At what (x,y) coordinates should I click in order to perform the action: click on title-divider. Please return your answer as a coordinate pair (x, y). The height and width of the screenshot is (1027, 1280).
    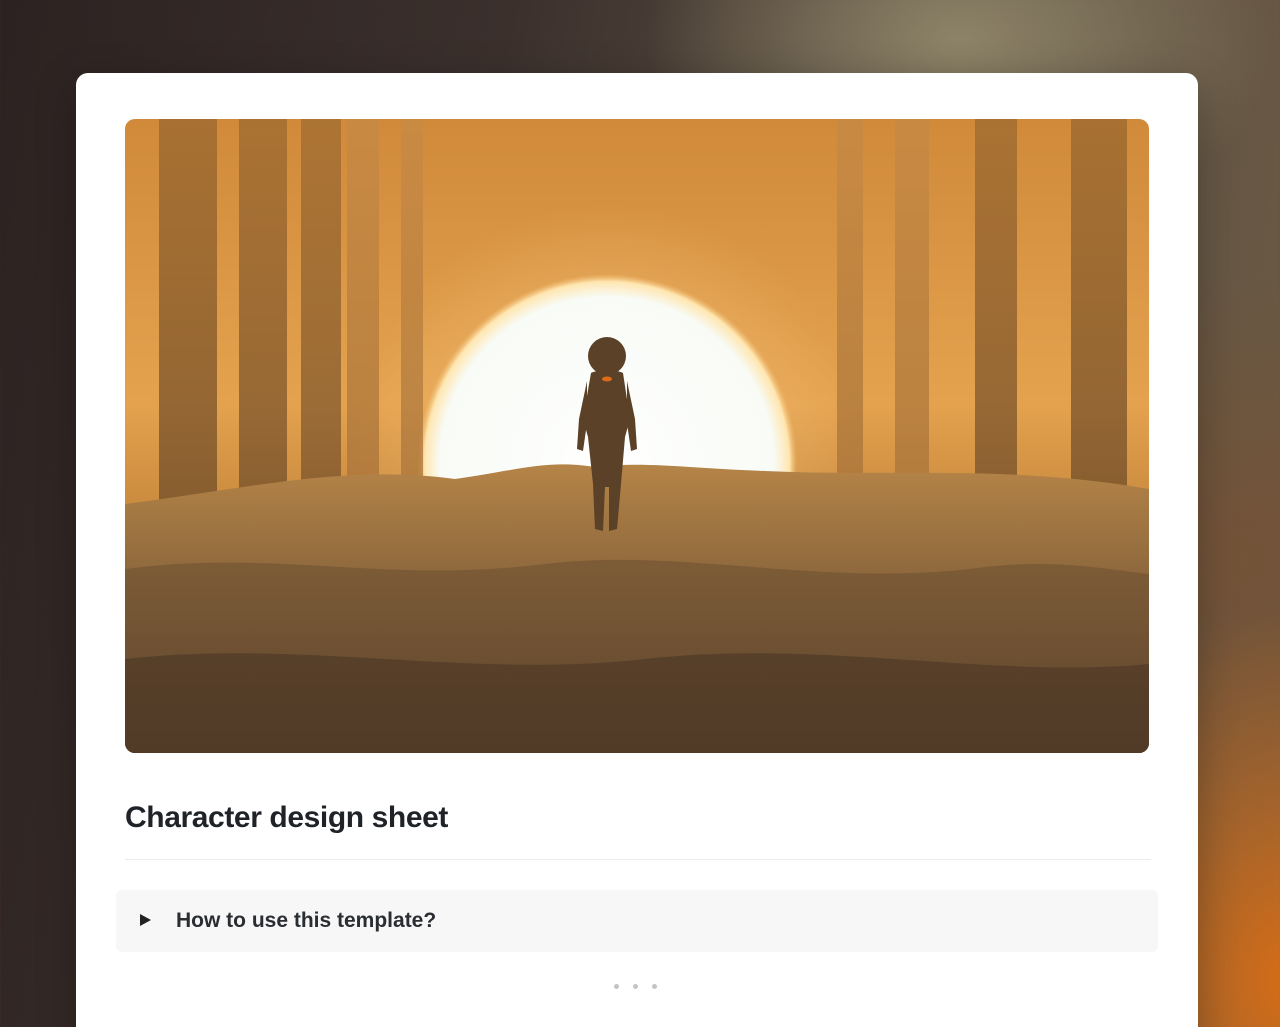
    Looking at the image, I should click on (638, 859).